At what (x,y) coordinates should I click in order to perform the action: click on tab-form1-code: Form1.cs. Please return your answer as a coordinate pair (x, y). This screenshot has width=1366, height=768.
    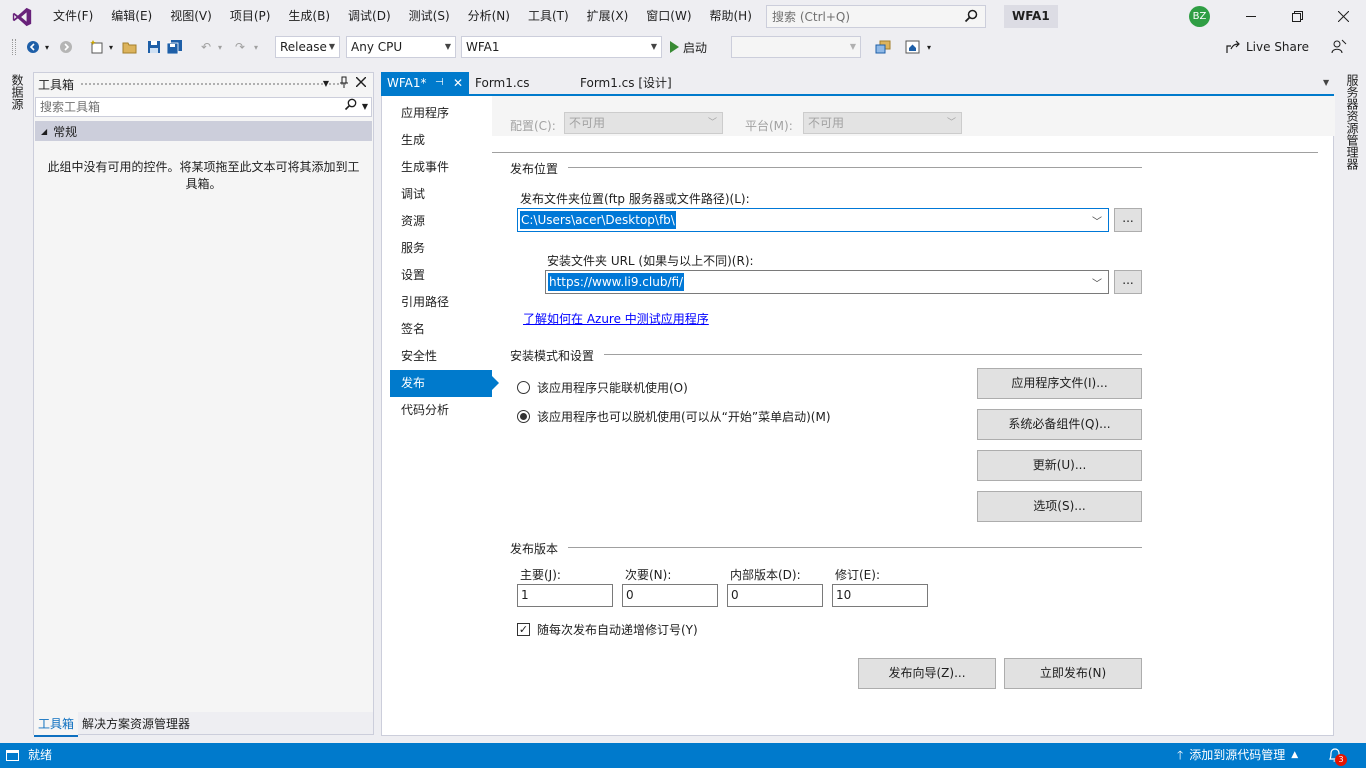
    Looking at the image, I should click on (521, 83).